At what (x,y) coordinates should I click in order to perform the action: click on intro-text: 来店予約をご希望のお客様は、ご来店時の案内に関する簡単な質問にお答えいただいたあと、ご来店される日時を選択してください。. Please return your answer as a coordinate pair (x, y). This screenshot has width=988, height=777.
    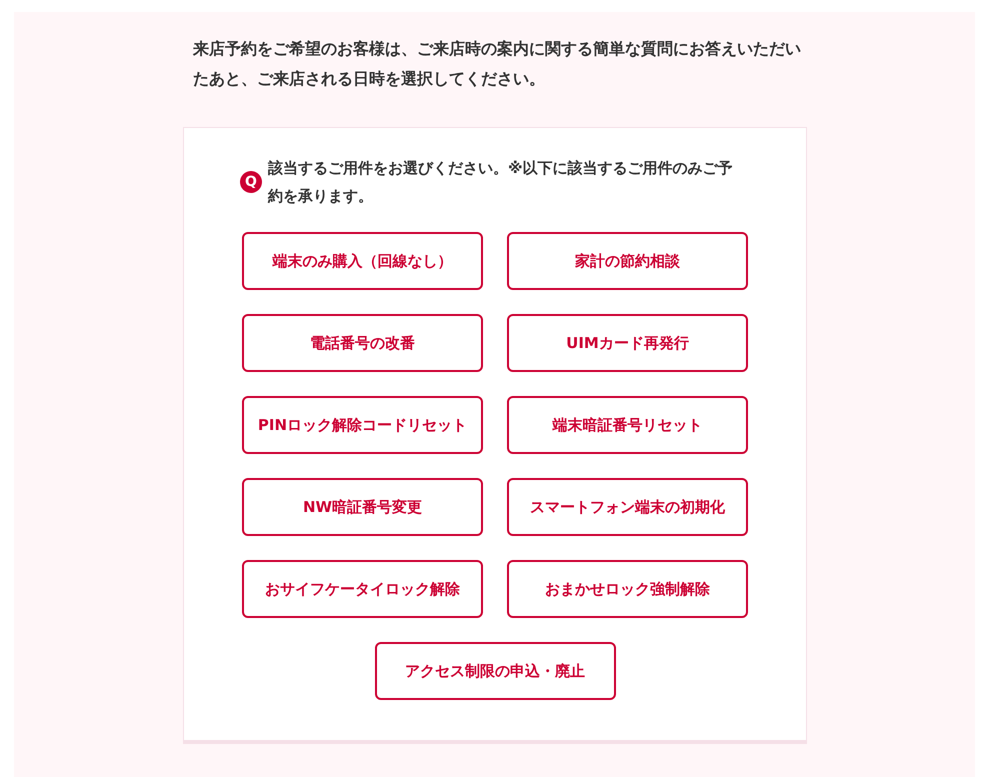
    Looking at the image, I should click on (497, 64).